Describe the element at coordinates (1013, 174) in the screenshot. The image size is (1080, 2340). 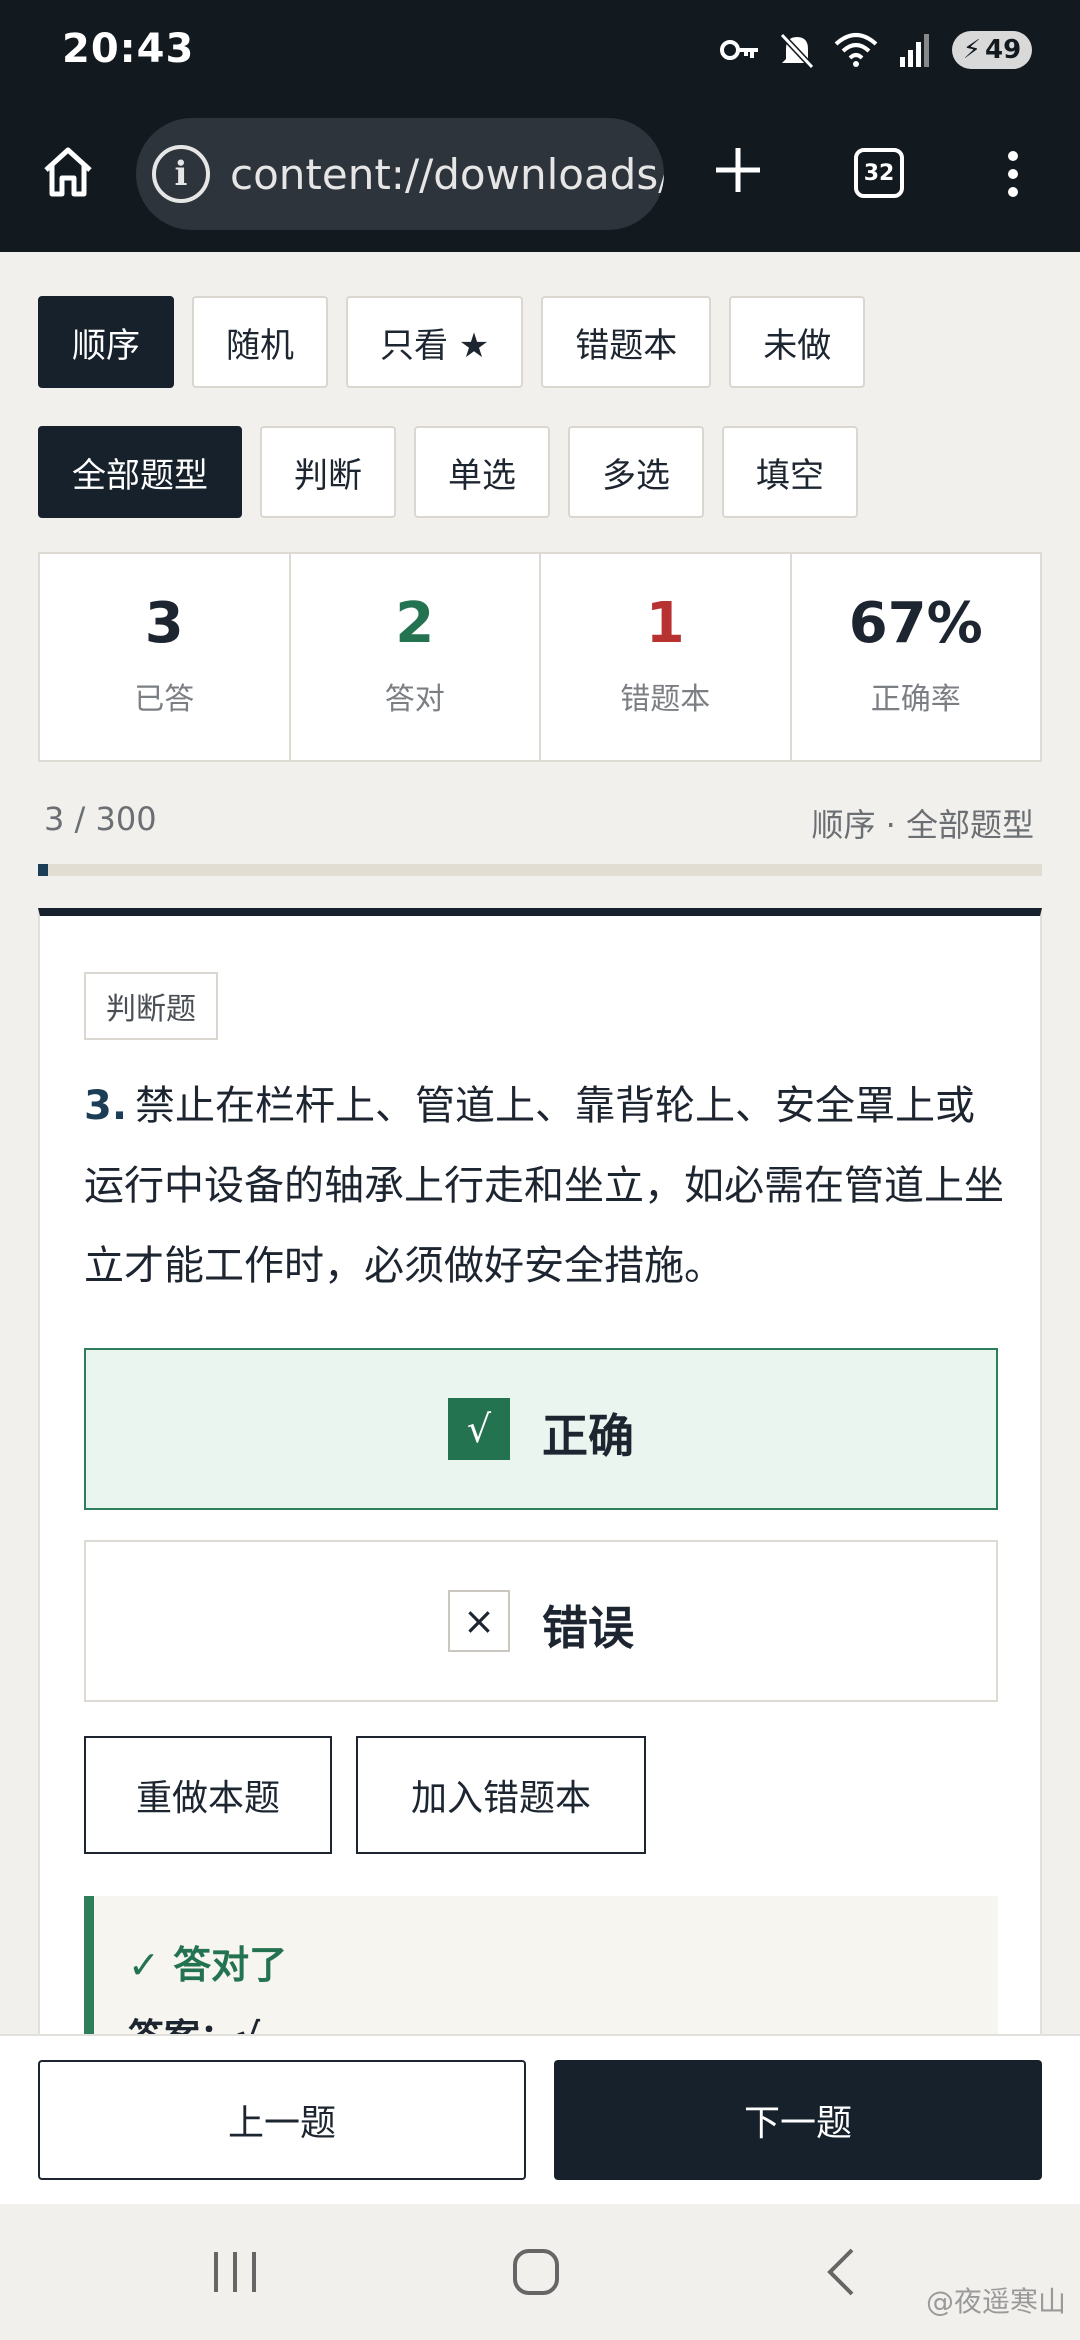
I see `more-menu-icon` at that location.